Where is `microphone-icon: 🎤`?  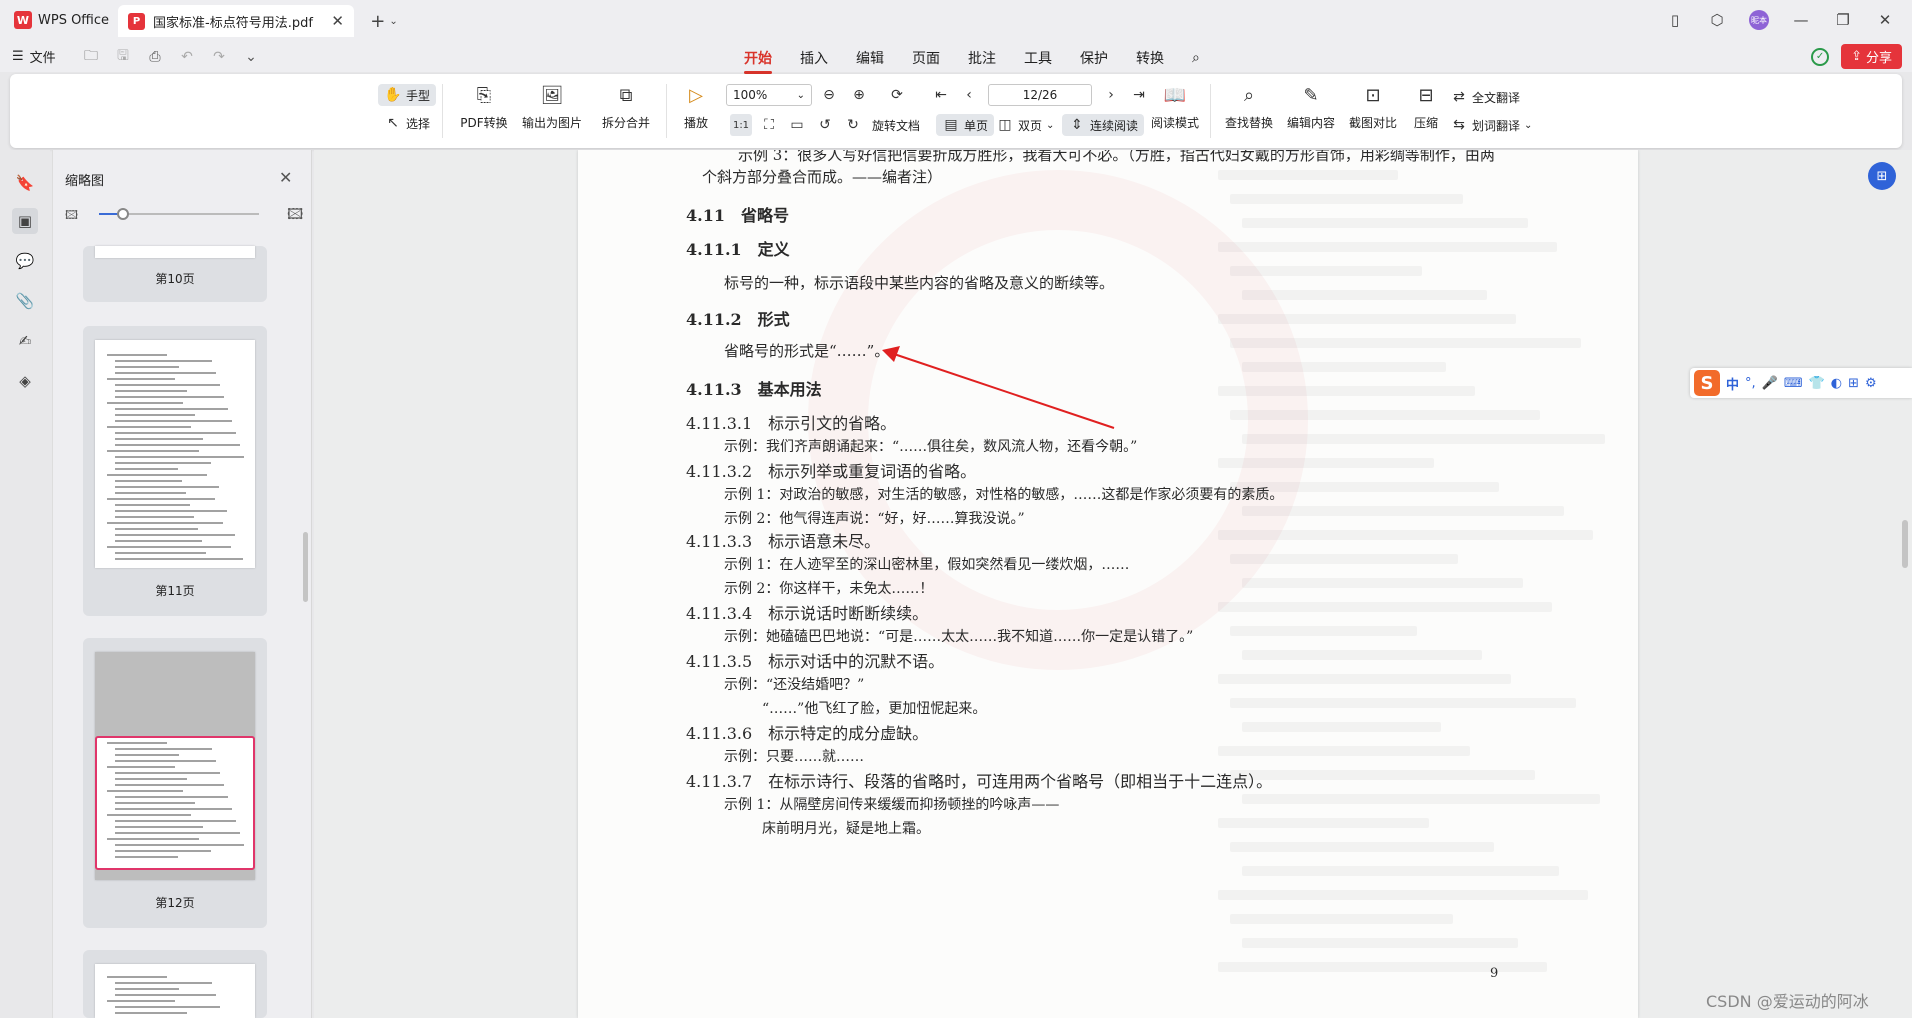 microphone-icon: 🎤 is located at coordinates (1770, 383).